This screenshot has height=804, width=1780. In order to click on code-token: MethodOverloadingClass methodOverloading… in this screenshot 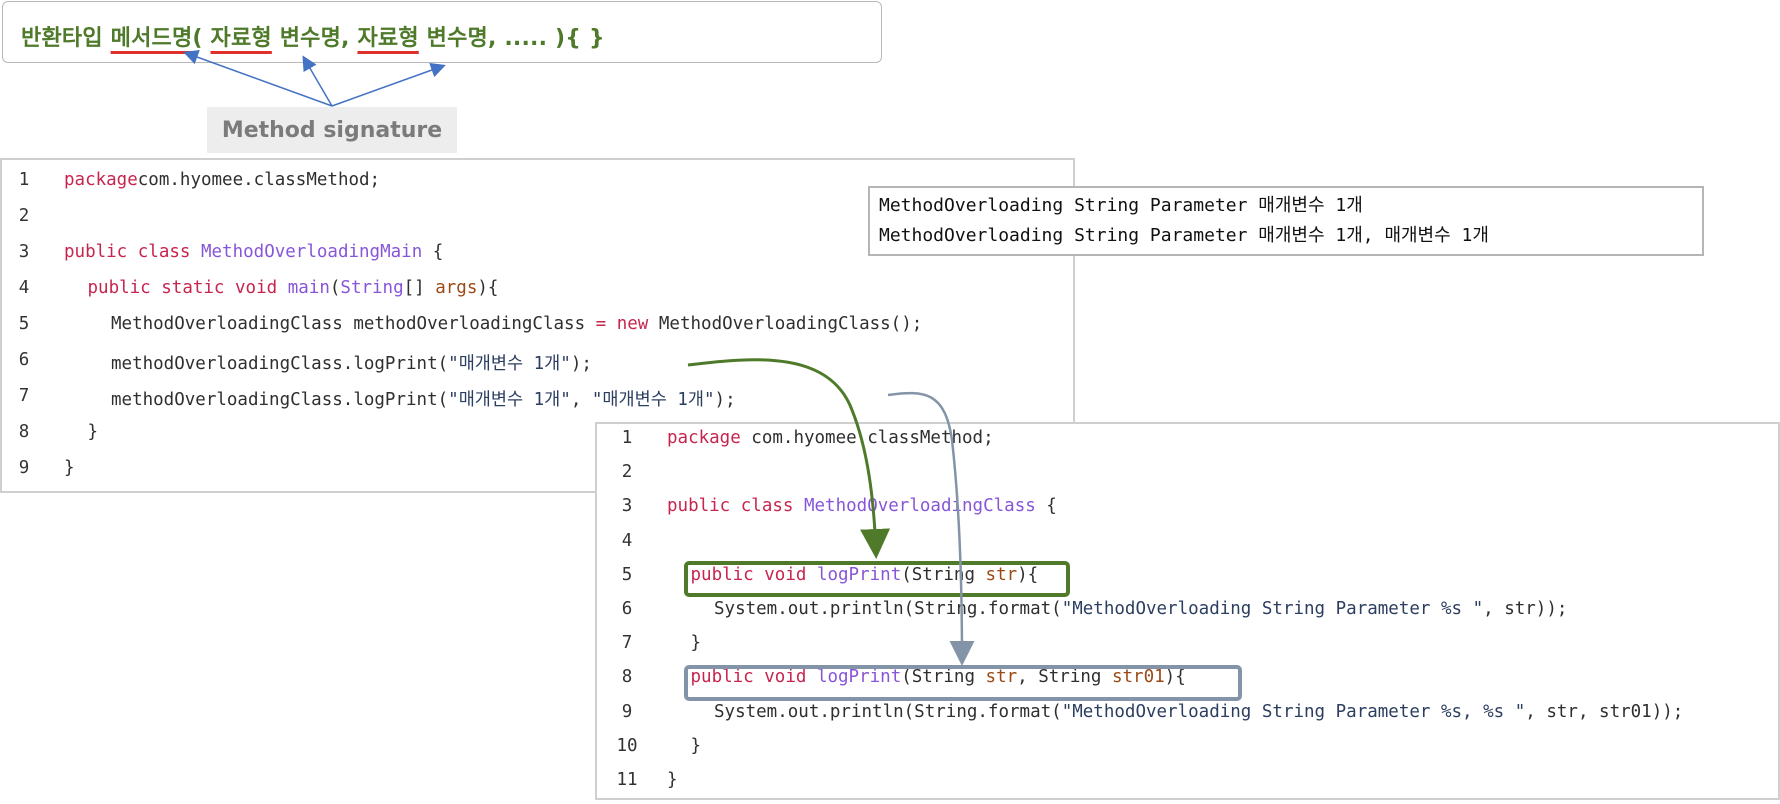, I will do `click(353, 324)`.